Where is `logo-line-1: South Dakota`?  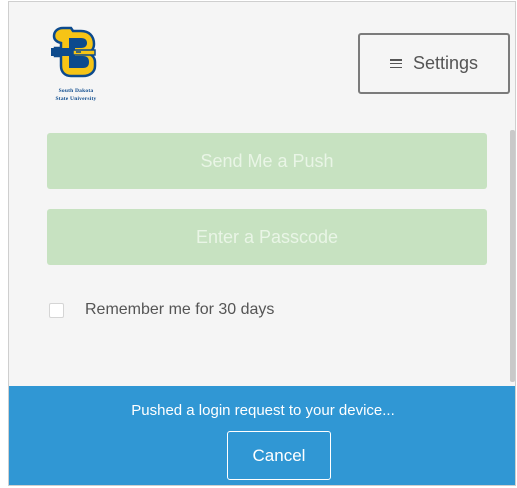 logo-line-1: South Dakota is located at coordinates (76, 91).